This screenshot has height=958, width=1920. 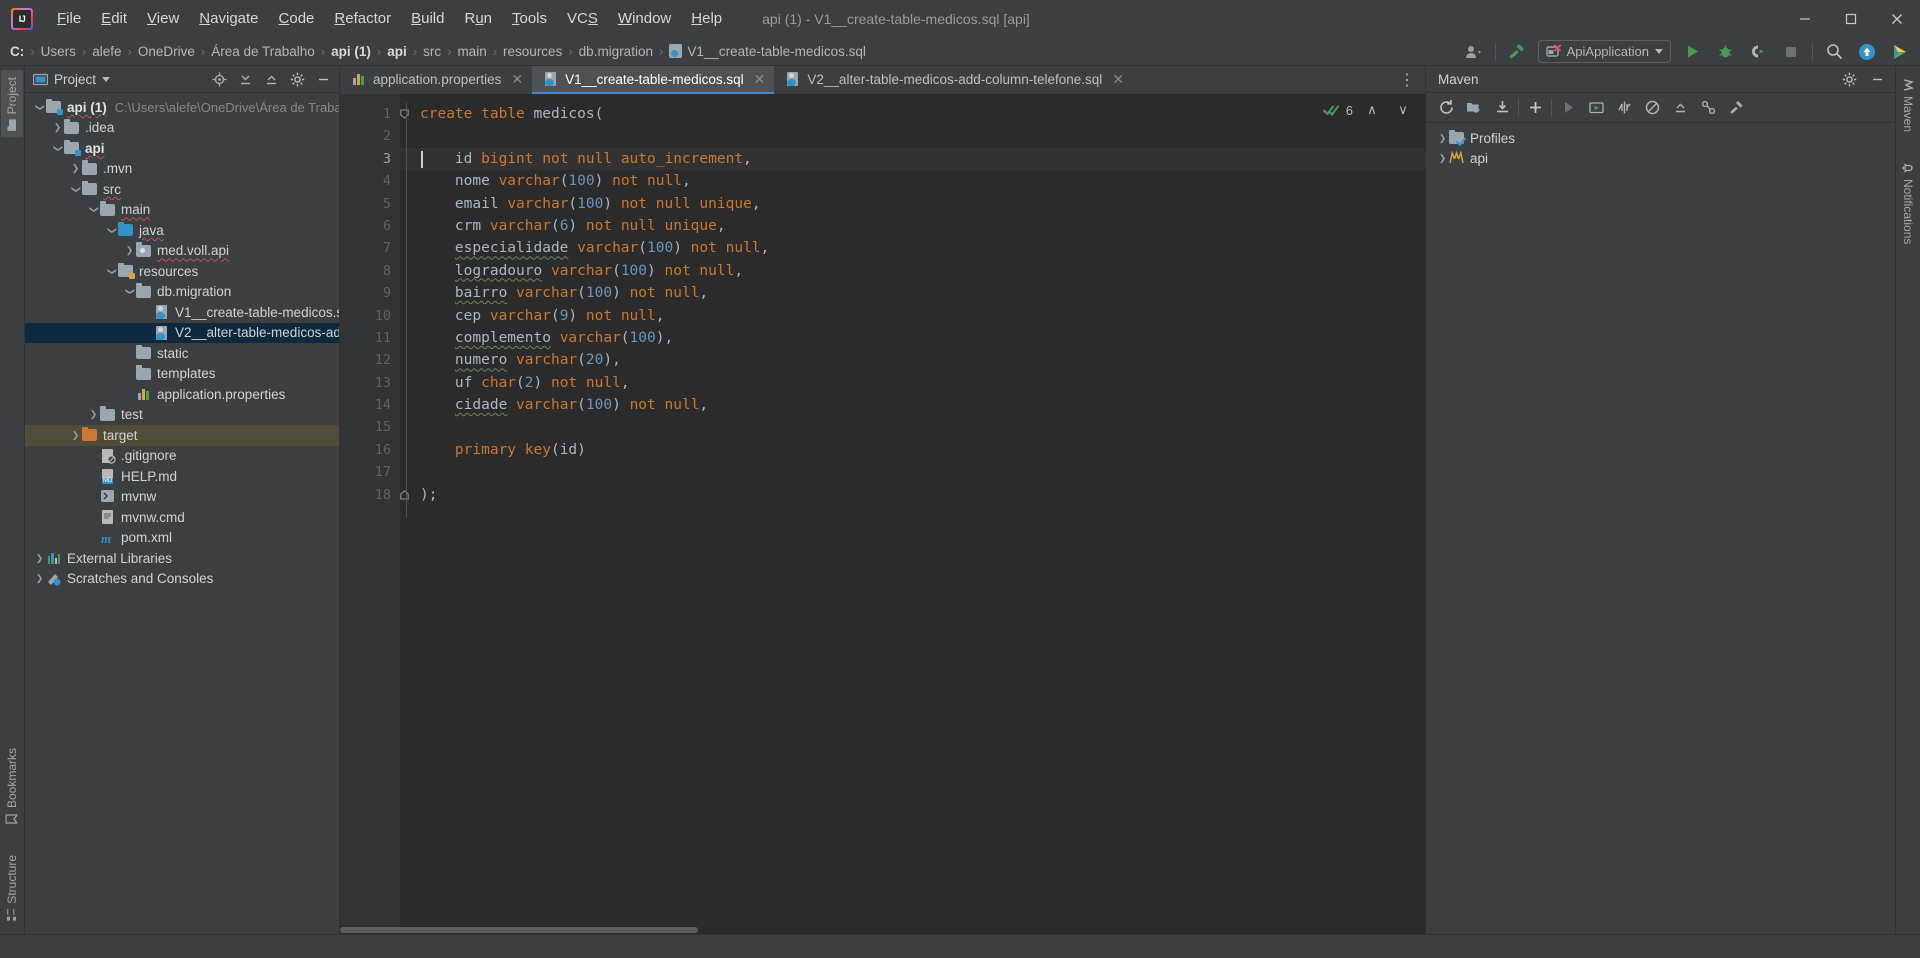 What do you see at coordinates (1680, 108) in the screenshot?
I see `collapse-all-icon` at bounding box center [1680, 108].